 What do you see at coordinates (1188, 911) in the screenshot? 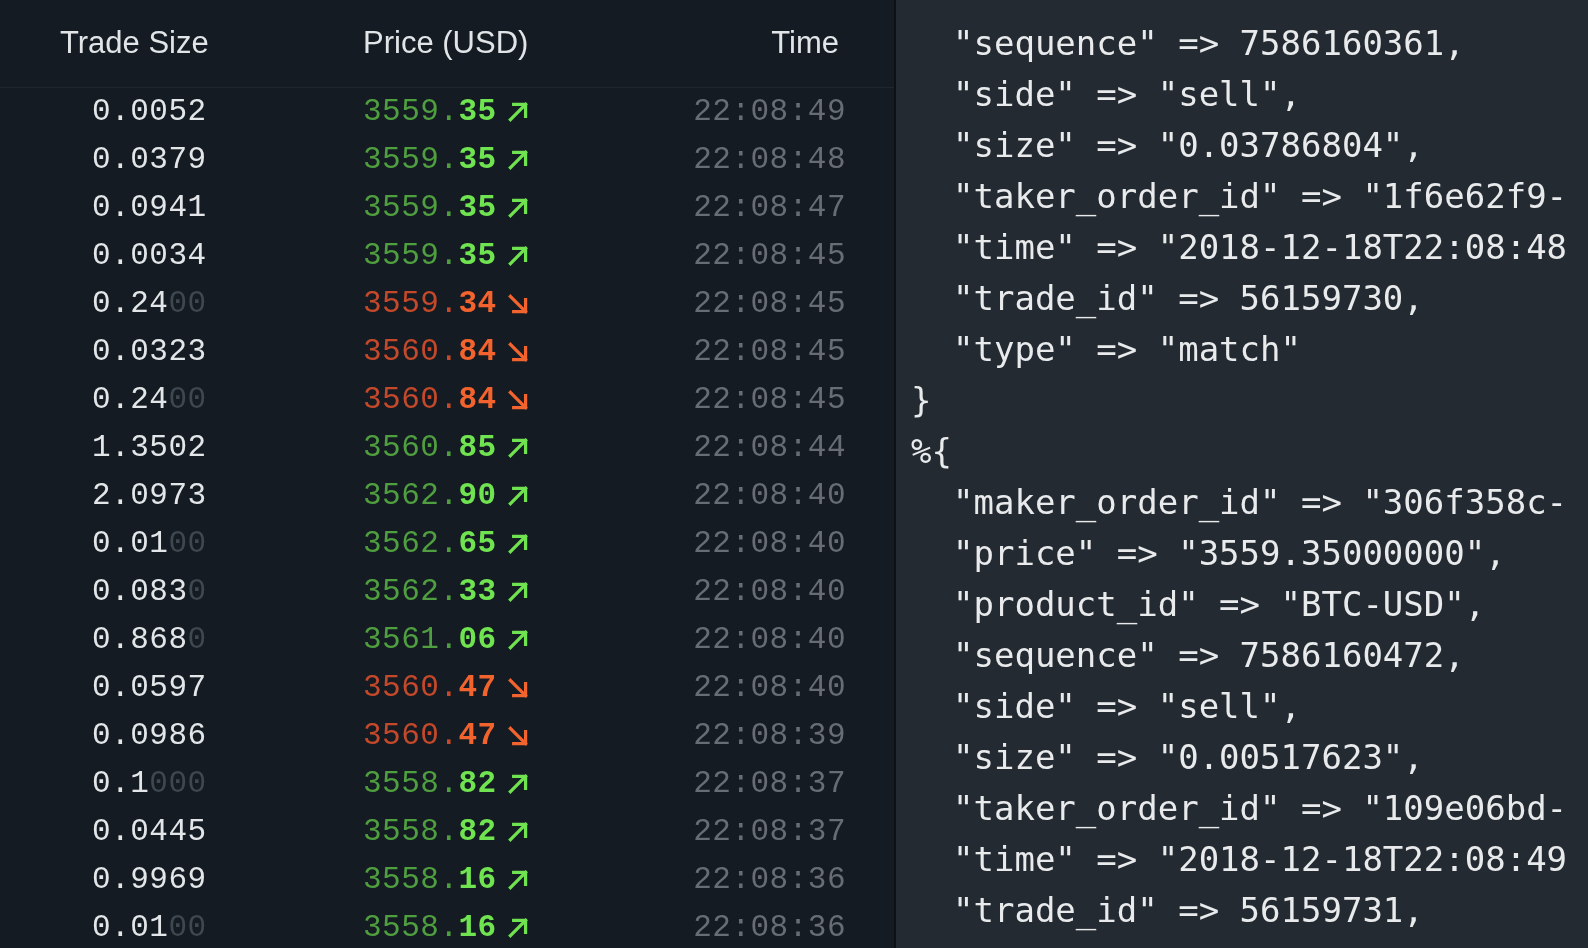
I see `code-line: "trade_id" => 56159731,` at bounding box center [1188, 911].